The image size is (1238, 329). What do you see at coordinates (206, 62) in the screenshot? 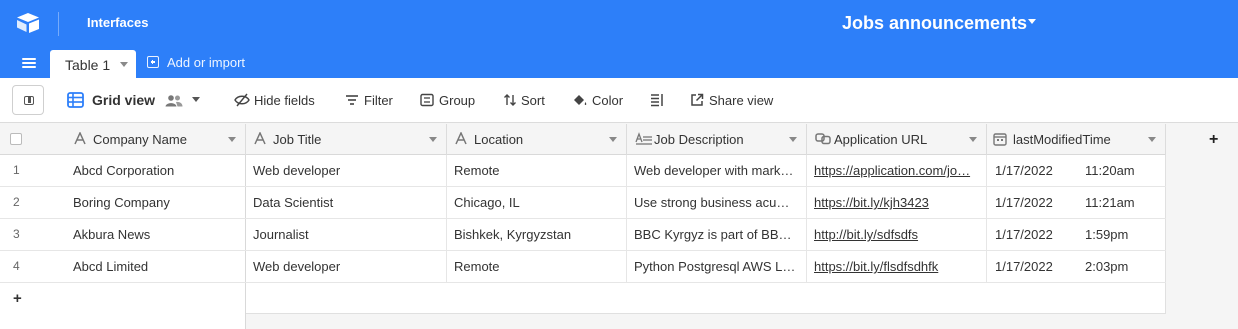
I see `add-or-import-label: Add or import` at bounding box center [206, 62].